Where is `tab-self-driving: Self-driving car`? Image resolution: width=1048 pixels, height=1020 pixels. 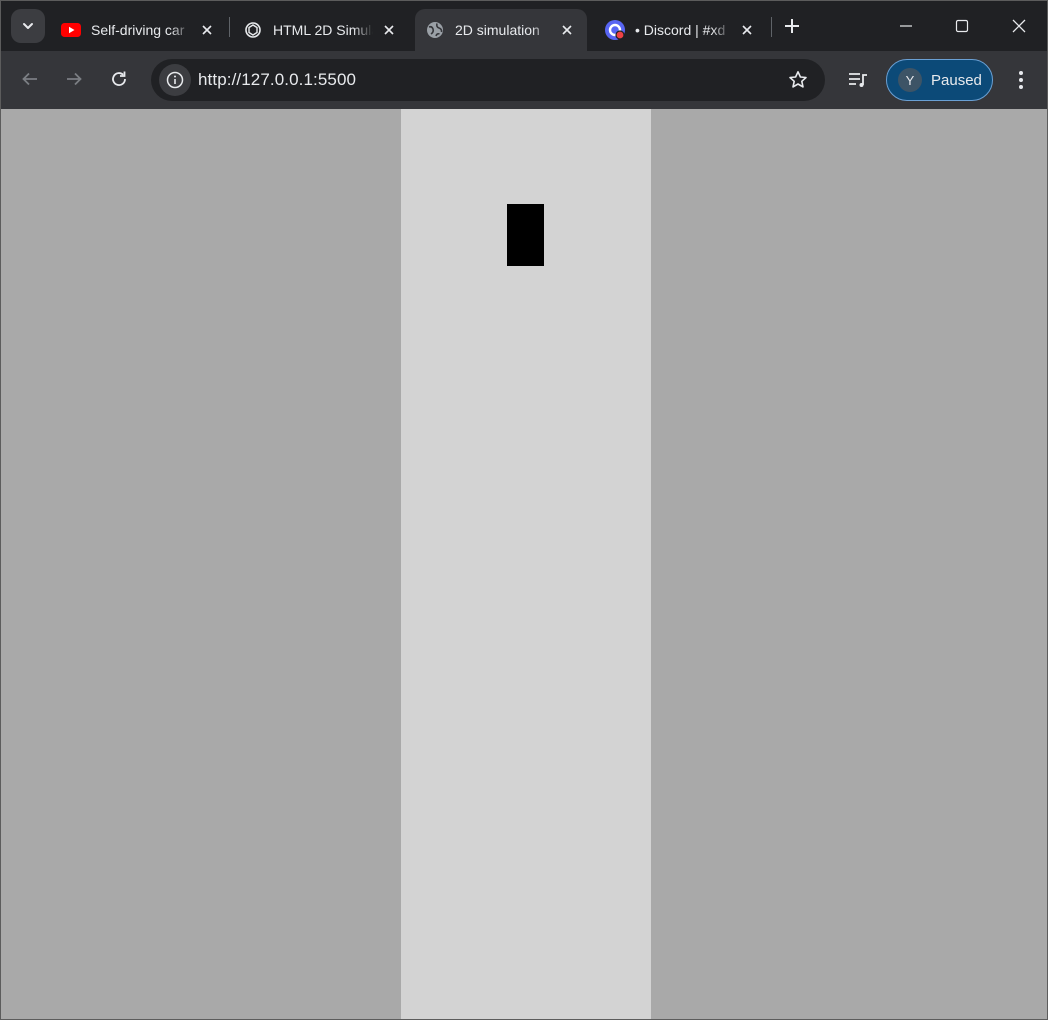
tab-self-driving: Self-driving car is located at coordinates (139, 30).